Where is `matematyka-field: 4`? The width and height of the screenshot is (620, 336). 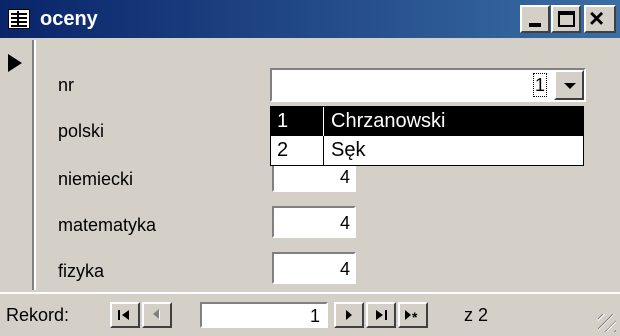
matematyka-field: 4 is located at coordinates (314, 222).